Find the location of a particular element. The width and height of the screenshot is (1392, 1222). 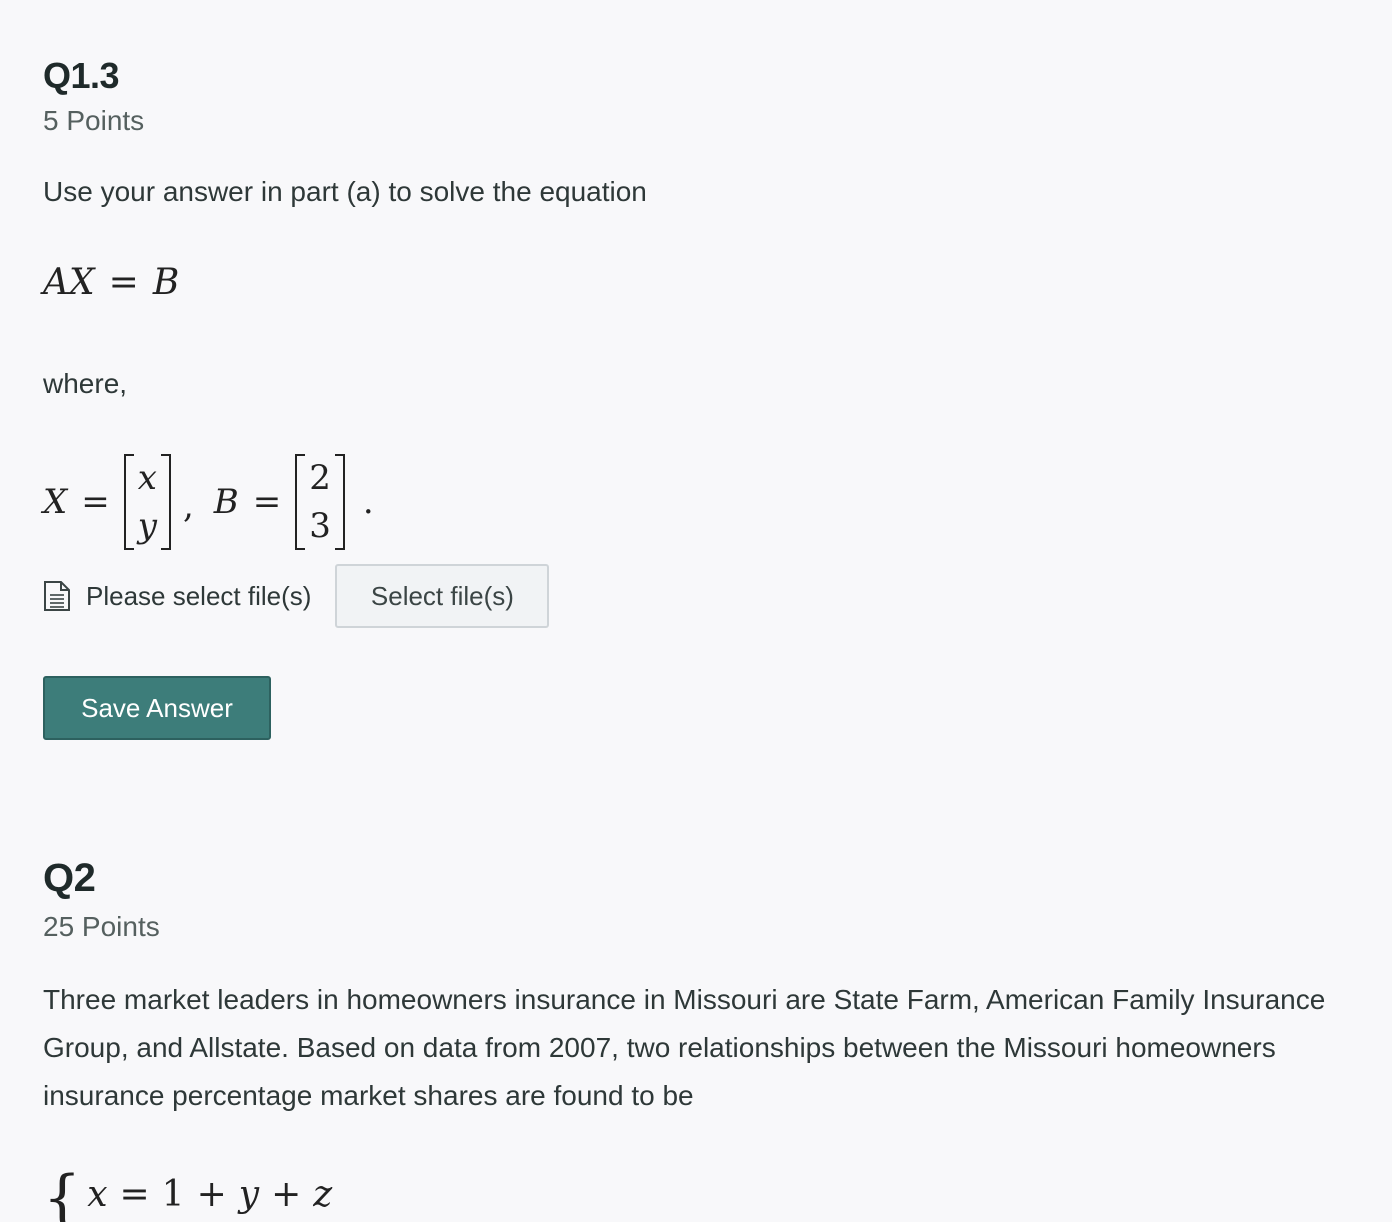

equation-ax-b: AX = B is located at coordinates (111, 282).